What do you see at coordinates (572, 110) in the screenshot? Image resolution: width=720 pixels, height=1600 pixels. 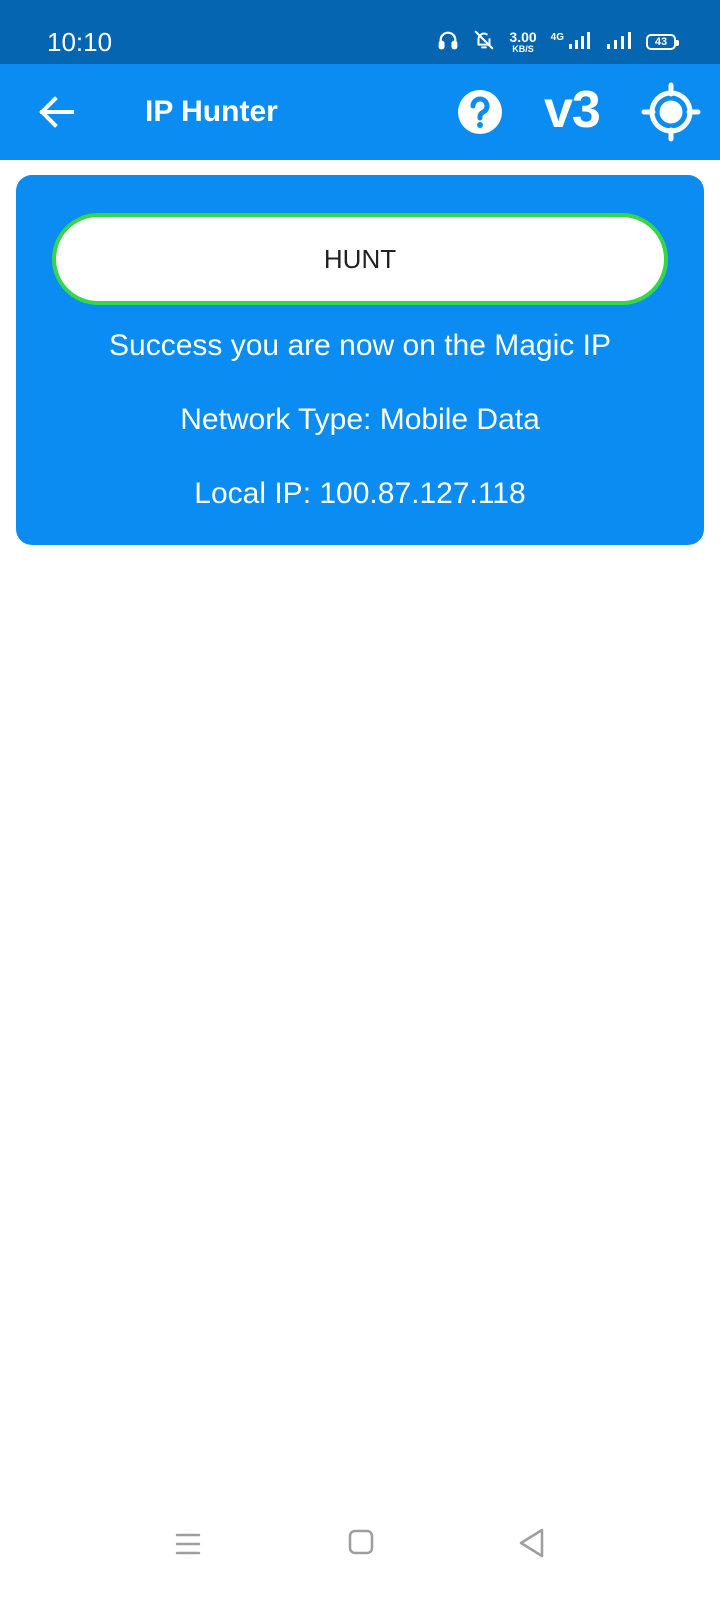 I see `version-label: v3` at bounding box center [572, 110].